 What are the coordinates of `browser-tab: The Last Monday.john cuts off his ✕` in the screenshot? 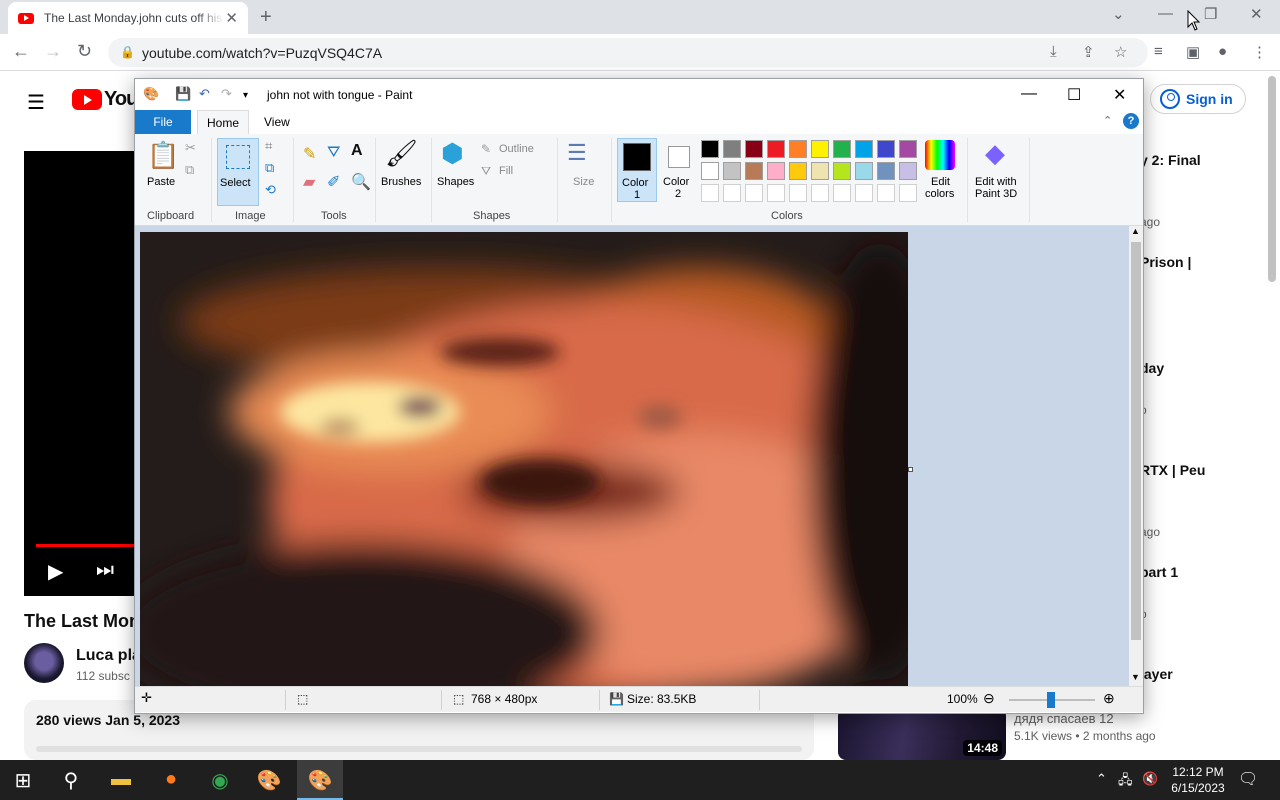 It's located at (128, 18).